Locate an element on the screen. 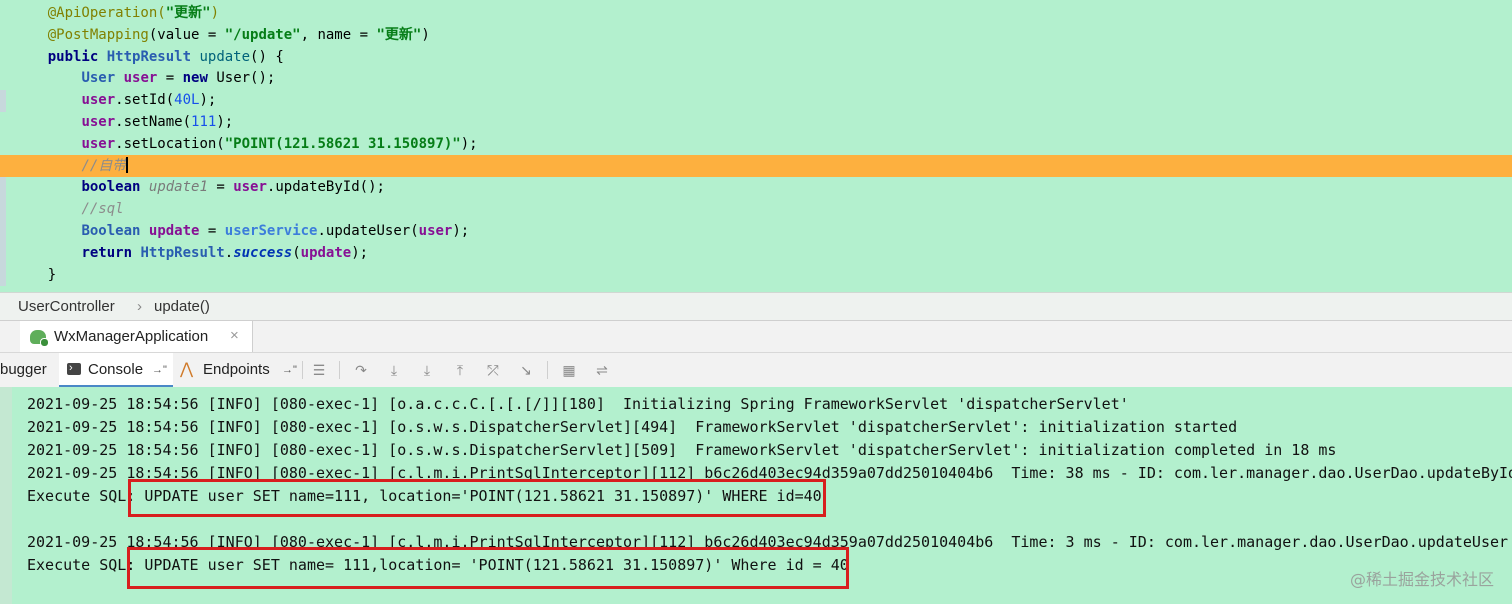 Image resolution: width=1512 pixels, height=604 pixels. code-token: "/update" is located at coordinates (262, 34).